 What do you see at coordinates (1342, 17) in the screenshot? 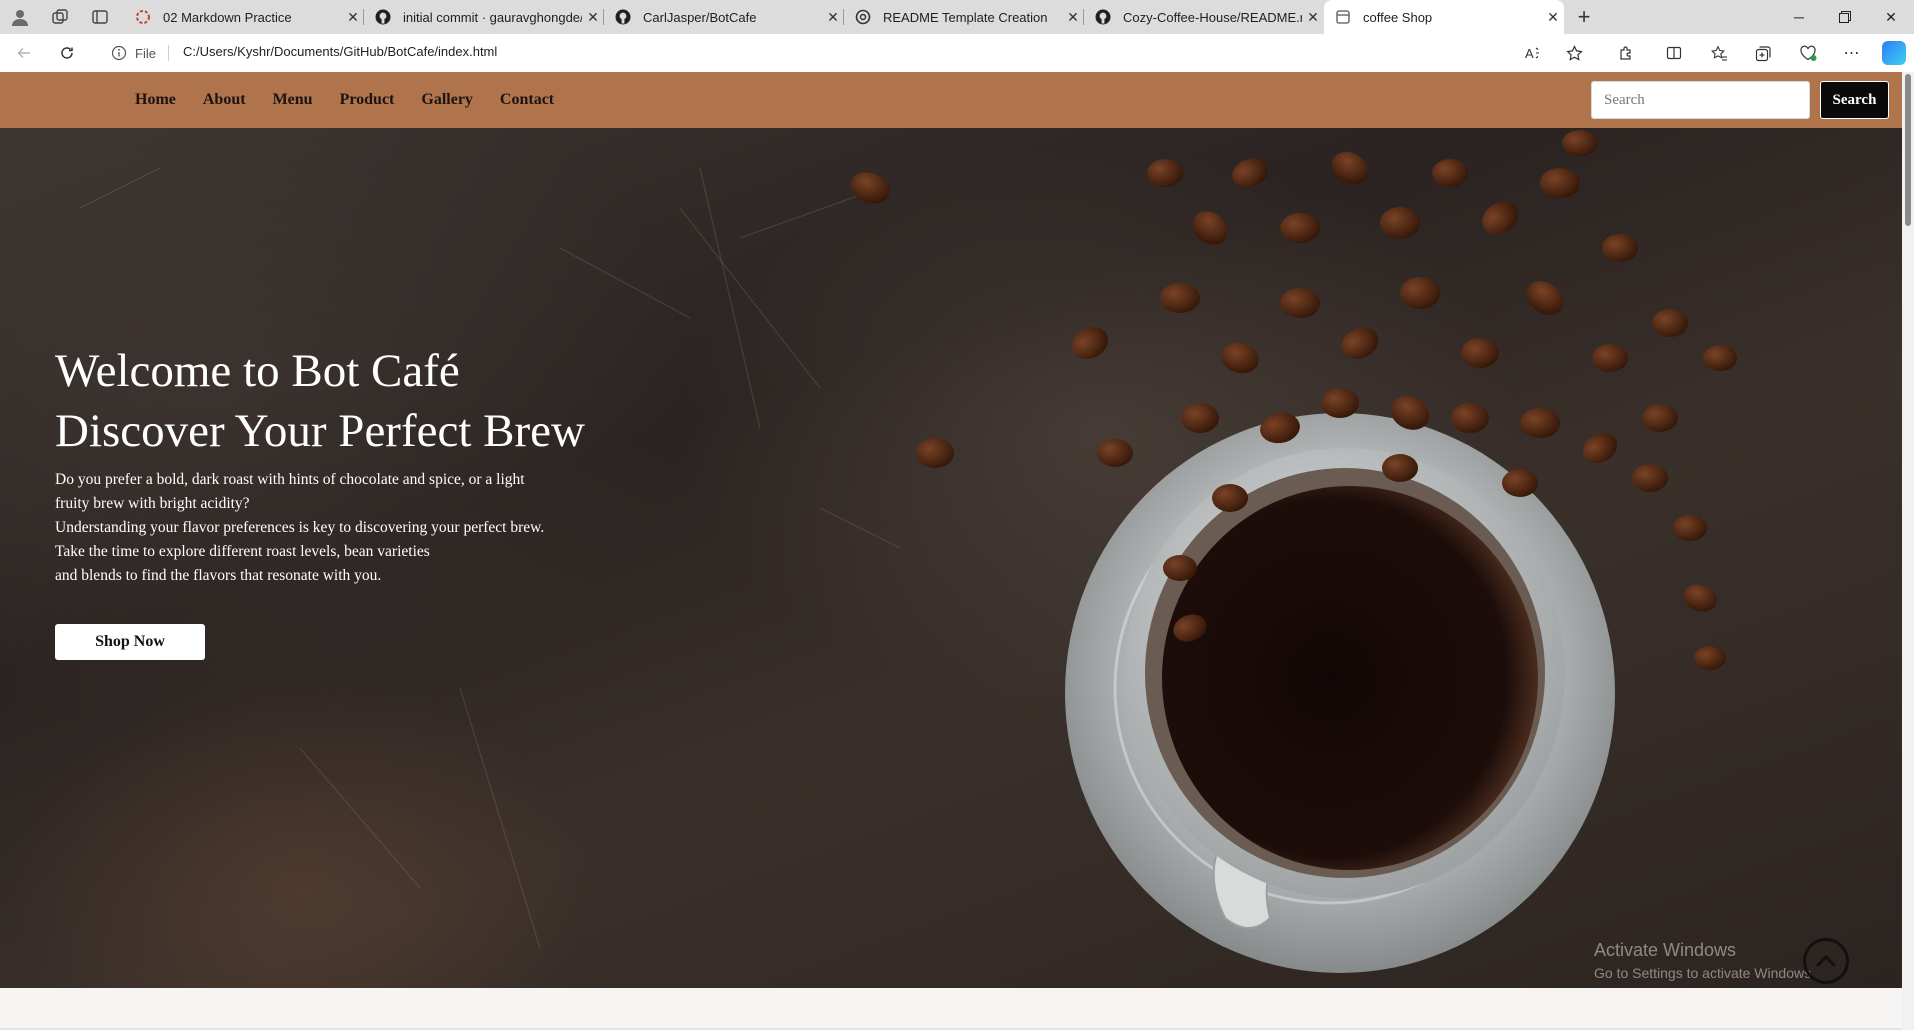
I see `page-icon` at bounding box center [1342, 17].